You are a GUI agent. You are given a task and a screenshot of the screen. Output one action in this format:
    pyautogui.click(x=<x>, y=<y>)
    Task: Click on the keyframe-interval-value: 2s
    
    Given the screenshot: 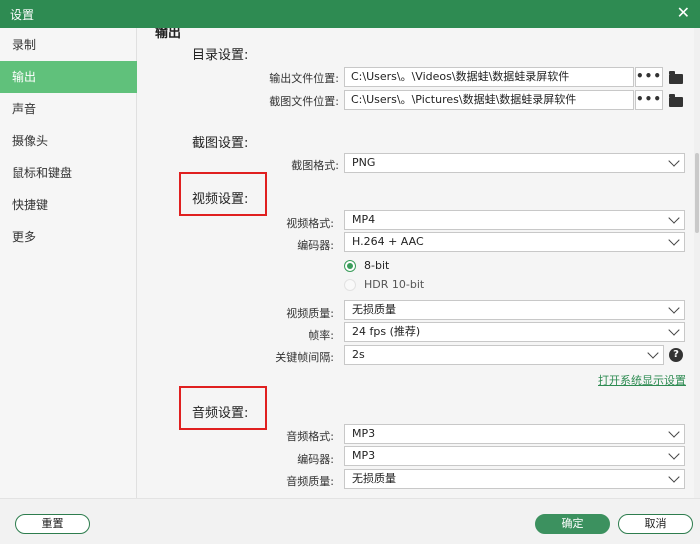 What is the action you would take?
    pyautogui.click(x=358, y=354)
    